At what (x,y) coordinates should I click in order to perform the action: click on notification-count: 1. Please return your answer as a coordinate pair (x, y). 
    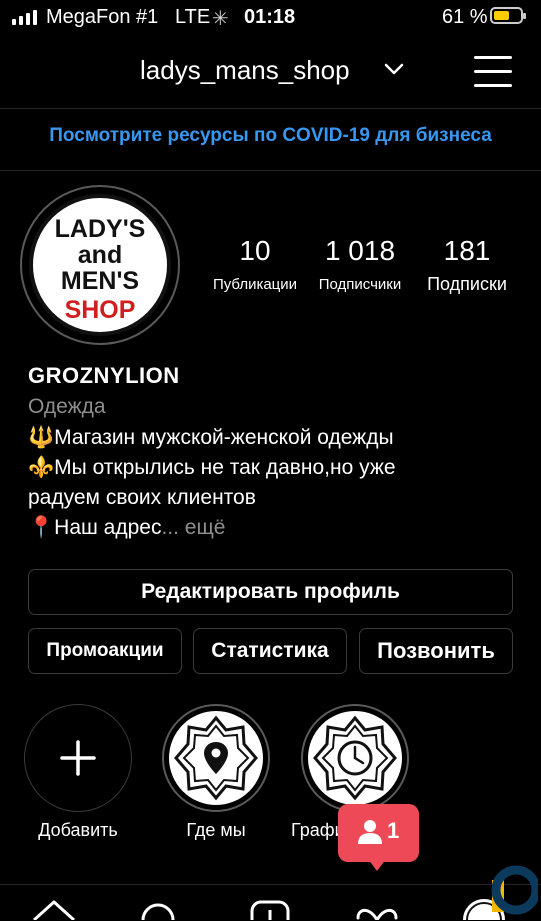
    Looking at the image, I should click on (393, 830).